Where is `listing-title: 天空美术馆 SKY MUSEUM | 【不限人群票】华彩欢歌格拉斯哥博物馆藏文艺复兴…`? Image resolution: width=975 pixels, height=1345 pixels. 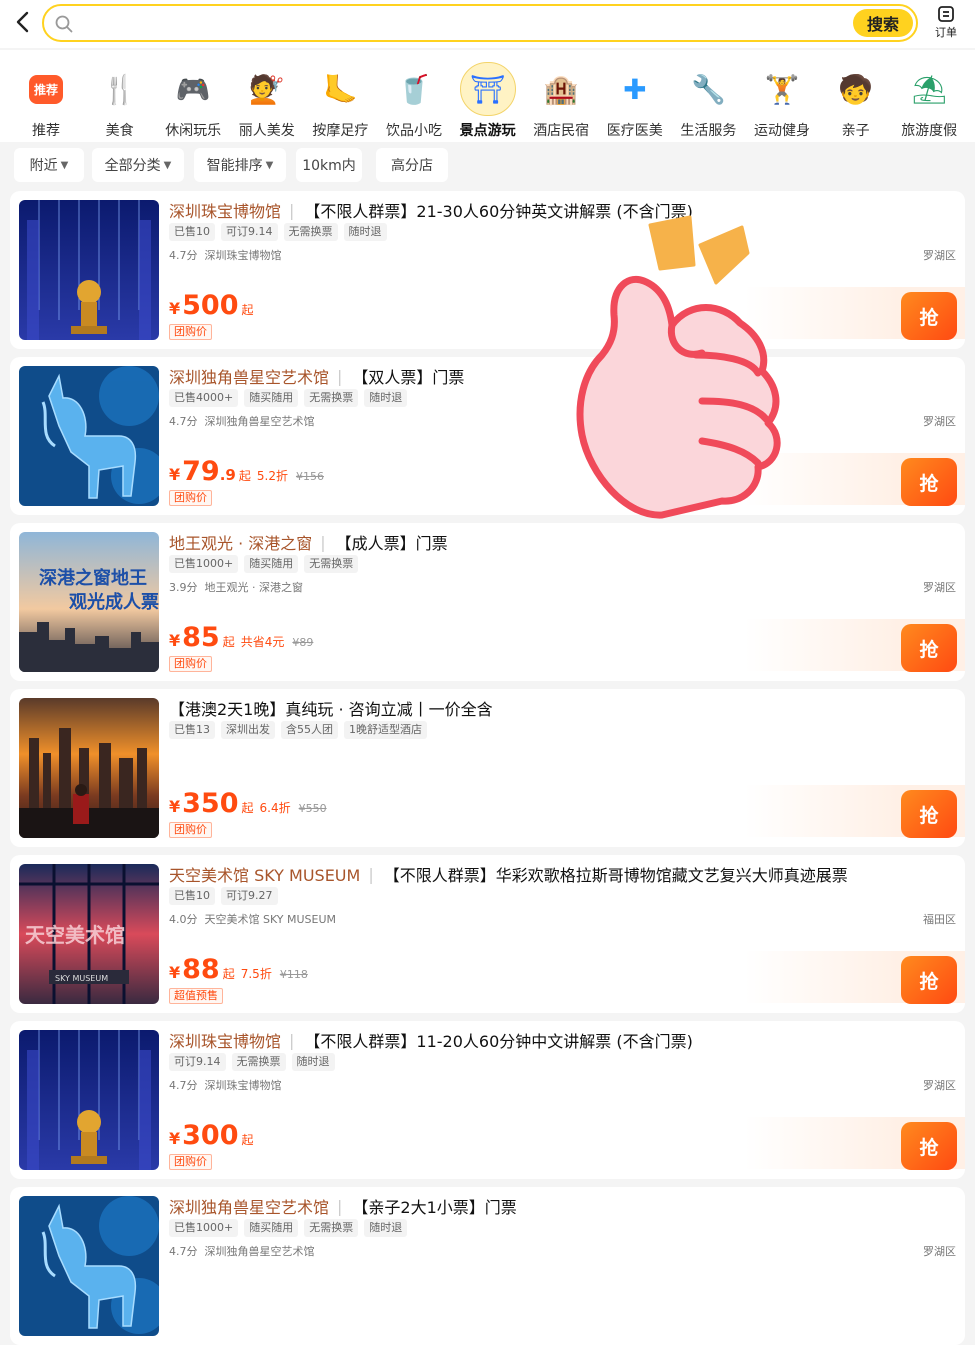 listing-title: 天空美术馆 SKY MUSEUM | 【不限人群票】华彩欢歌格拉斯哥博物馆藏文艺复兴… is located at coordinates (508, 874).